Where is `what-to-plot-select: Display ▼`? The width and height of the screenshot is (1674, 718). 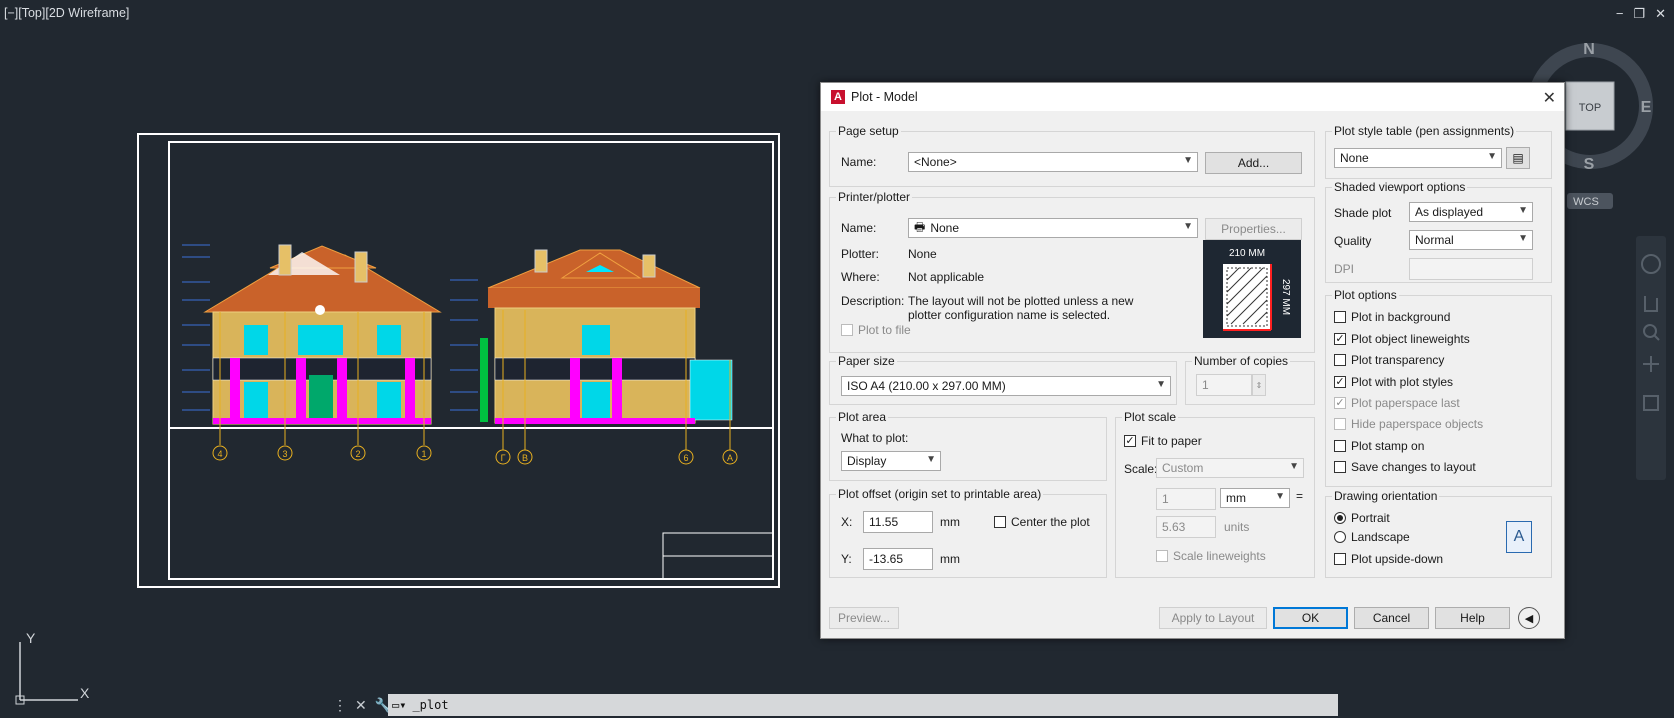
what-to-plot-select: Display ▼ is located at coordinates (891, 461).